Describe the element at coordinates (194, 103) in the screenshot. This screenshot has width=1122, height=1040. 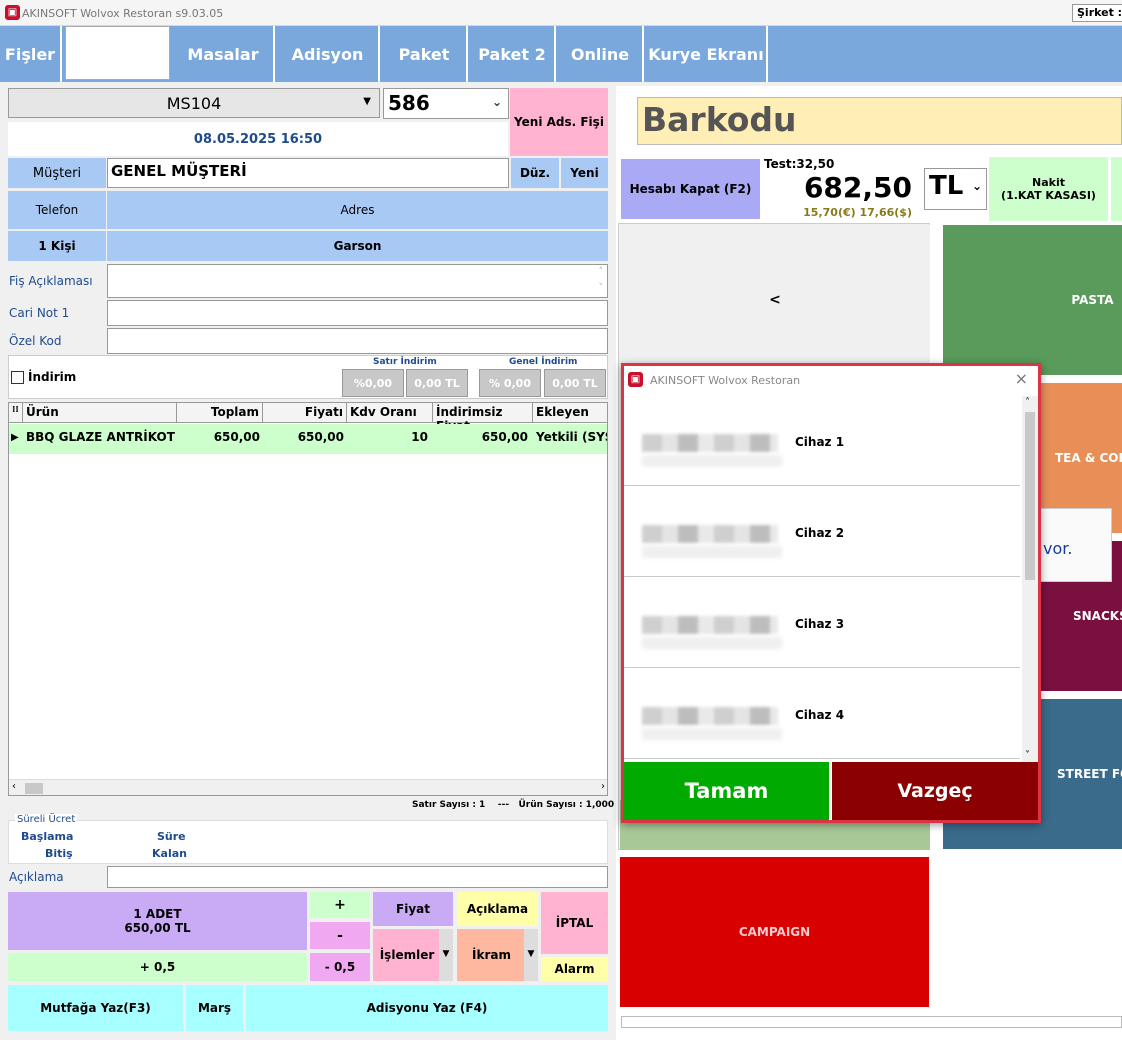
I see `table-select: MS104 ▼` at that location.